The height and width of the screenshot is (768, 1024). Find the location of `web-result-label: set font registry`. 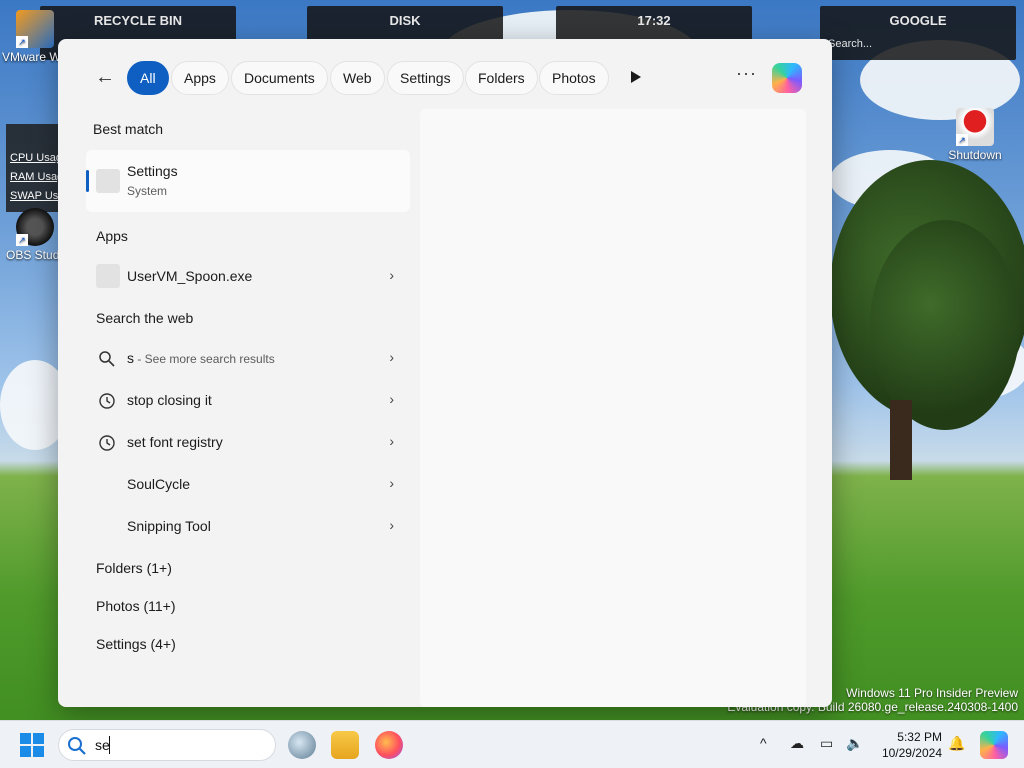

web-result-label: set font registry is located at coordinates (175, 442).